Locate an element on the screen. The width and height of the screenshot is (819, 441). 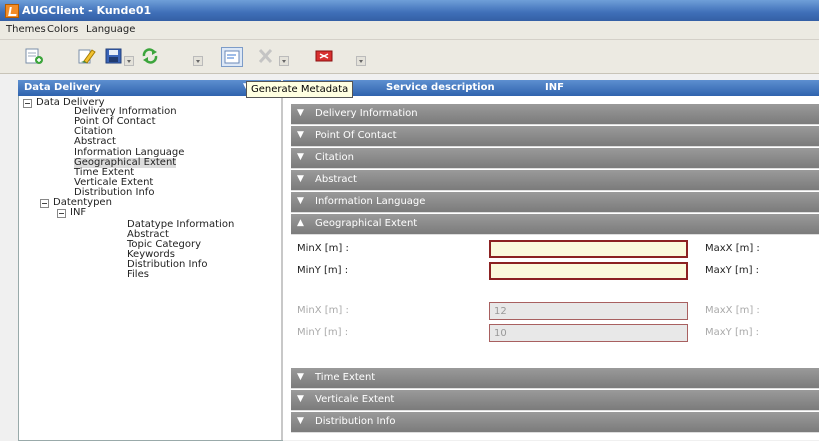
right-panel-header: Service description INF is located at coordinates (551, 88).